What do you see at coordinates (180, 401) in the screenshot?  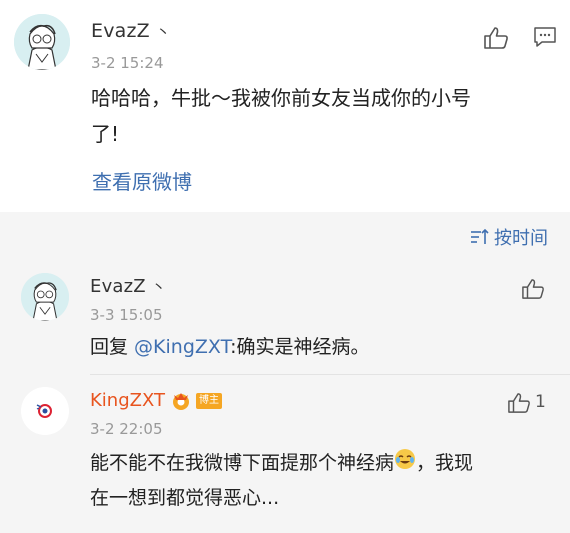 I see `crown-fan-icon` at bounding box center [180, 401].